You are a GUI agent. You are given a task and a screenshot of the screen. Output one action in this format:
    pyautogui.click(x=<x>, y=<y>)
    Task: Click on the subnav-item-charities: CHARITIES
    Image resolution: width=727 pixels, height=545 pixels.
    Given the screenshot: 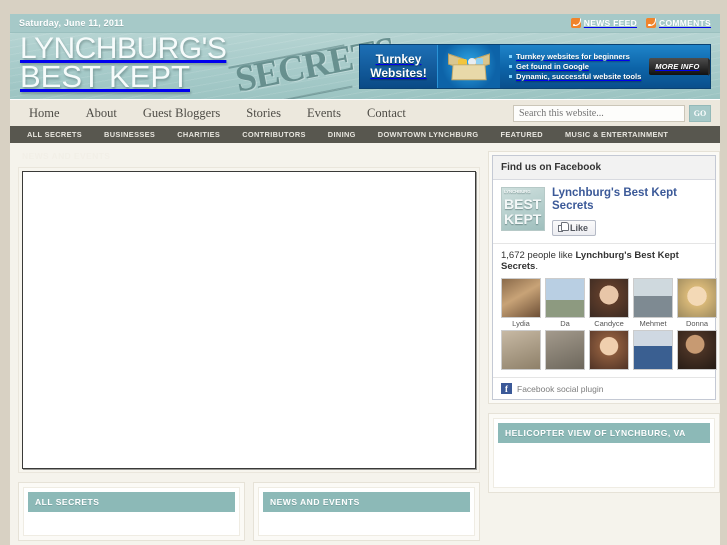 What is the action you would take?
    pyautogui.click(x=198, y=134)
    